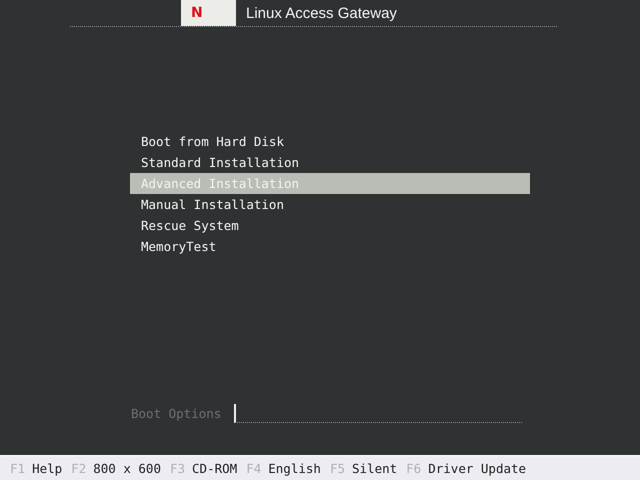 Image resolution: width=640 pixels, height=480 pixels. I want to click on window-title: Linux Access Gateway, so click(321, 14).